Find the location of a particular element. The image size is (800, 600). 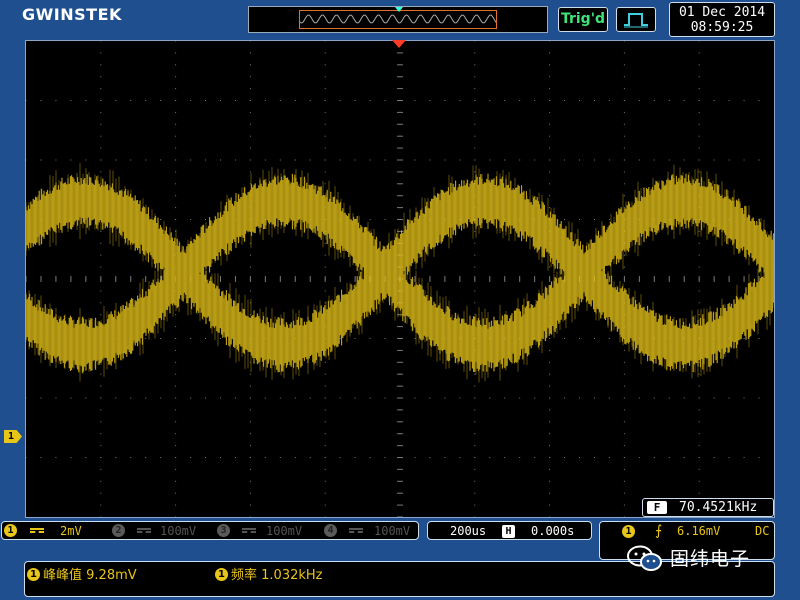

acquire-mode-indicator is located at coordinates (636, 19).